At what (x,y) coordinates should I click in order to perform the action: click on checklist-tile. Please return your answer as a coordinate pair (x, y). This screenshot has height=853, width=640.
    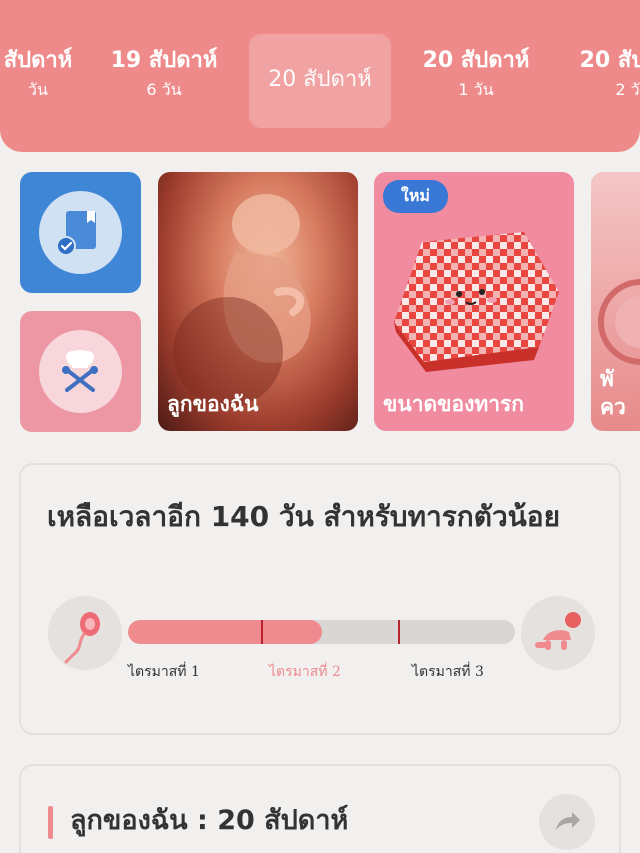
    Looking at the image, I should click on (80, 232).